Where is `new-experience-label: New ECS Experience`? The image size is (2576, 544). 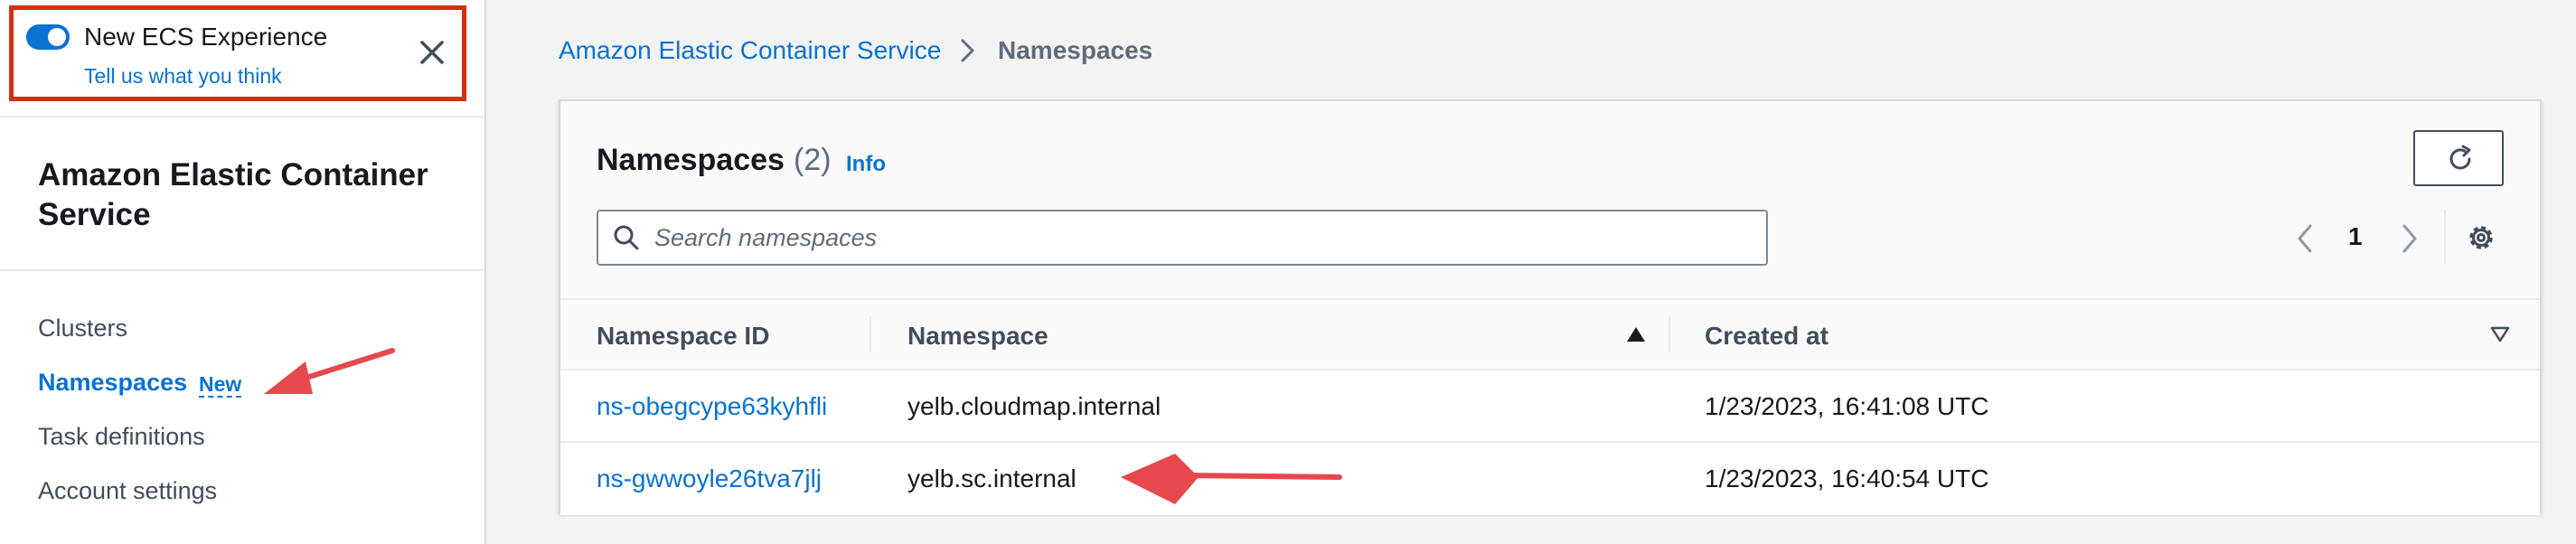
new-experience-label: New ECS Experience is located at coordinates (206, 37).